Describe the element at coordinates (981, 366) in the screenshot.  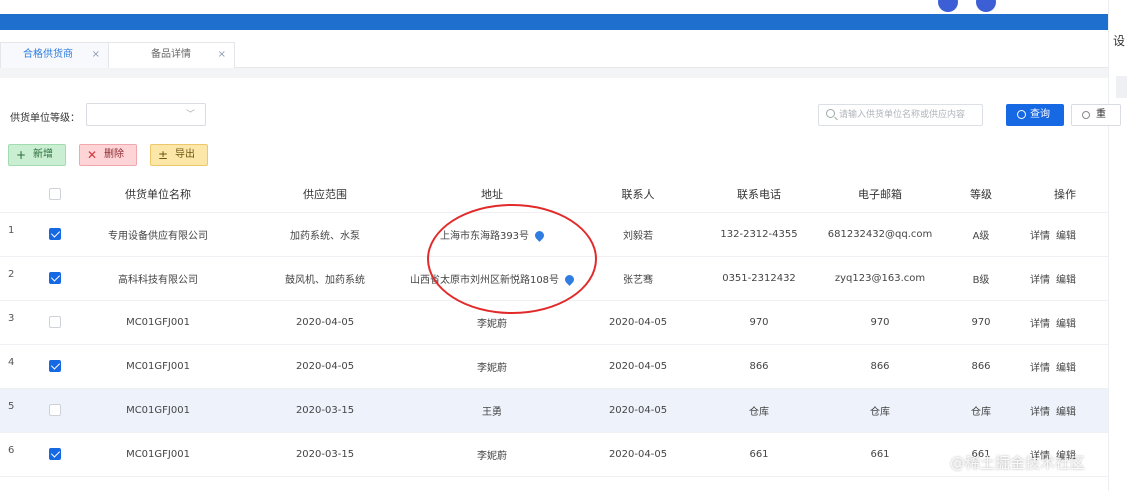
I see `cell-level: 866` at that location.